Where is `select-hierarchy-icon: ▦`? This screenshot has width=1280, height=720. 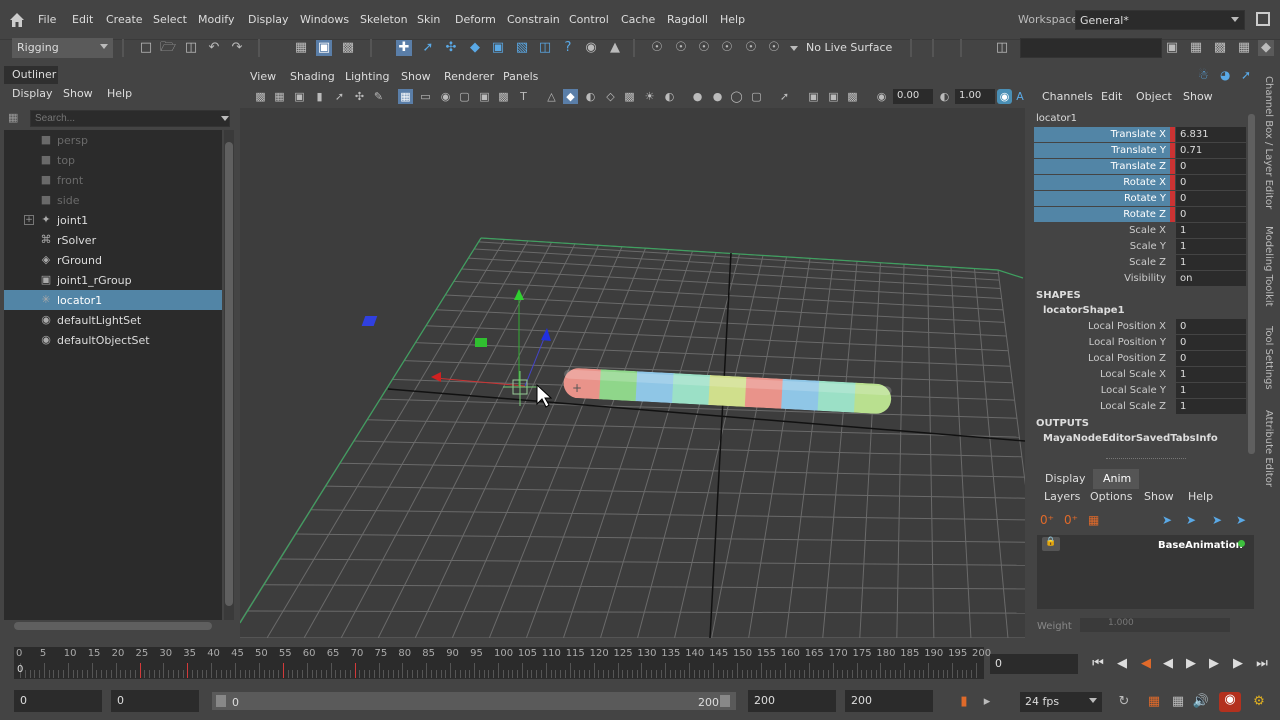
select-hierarchy-icon: ▦ is located at coordinates (301, 48).